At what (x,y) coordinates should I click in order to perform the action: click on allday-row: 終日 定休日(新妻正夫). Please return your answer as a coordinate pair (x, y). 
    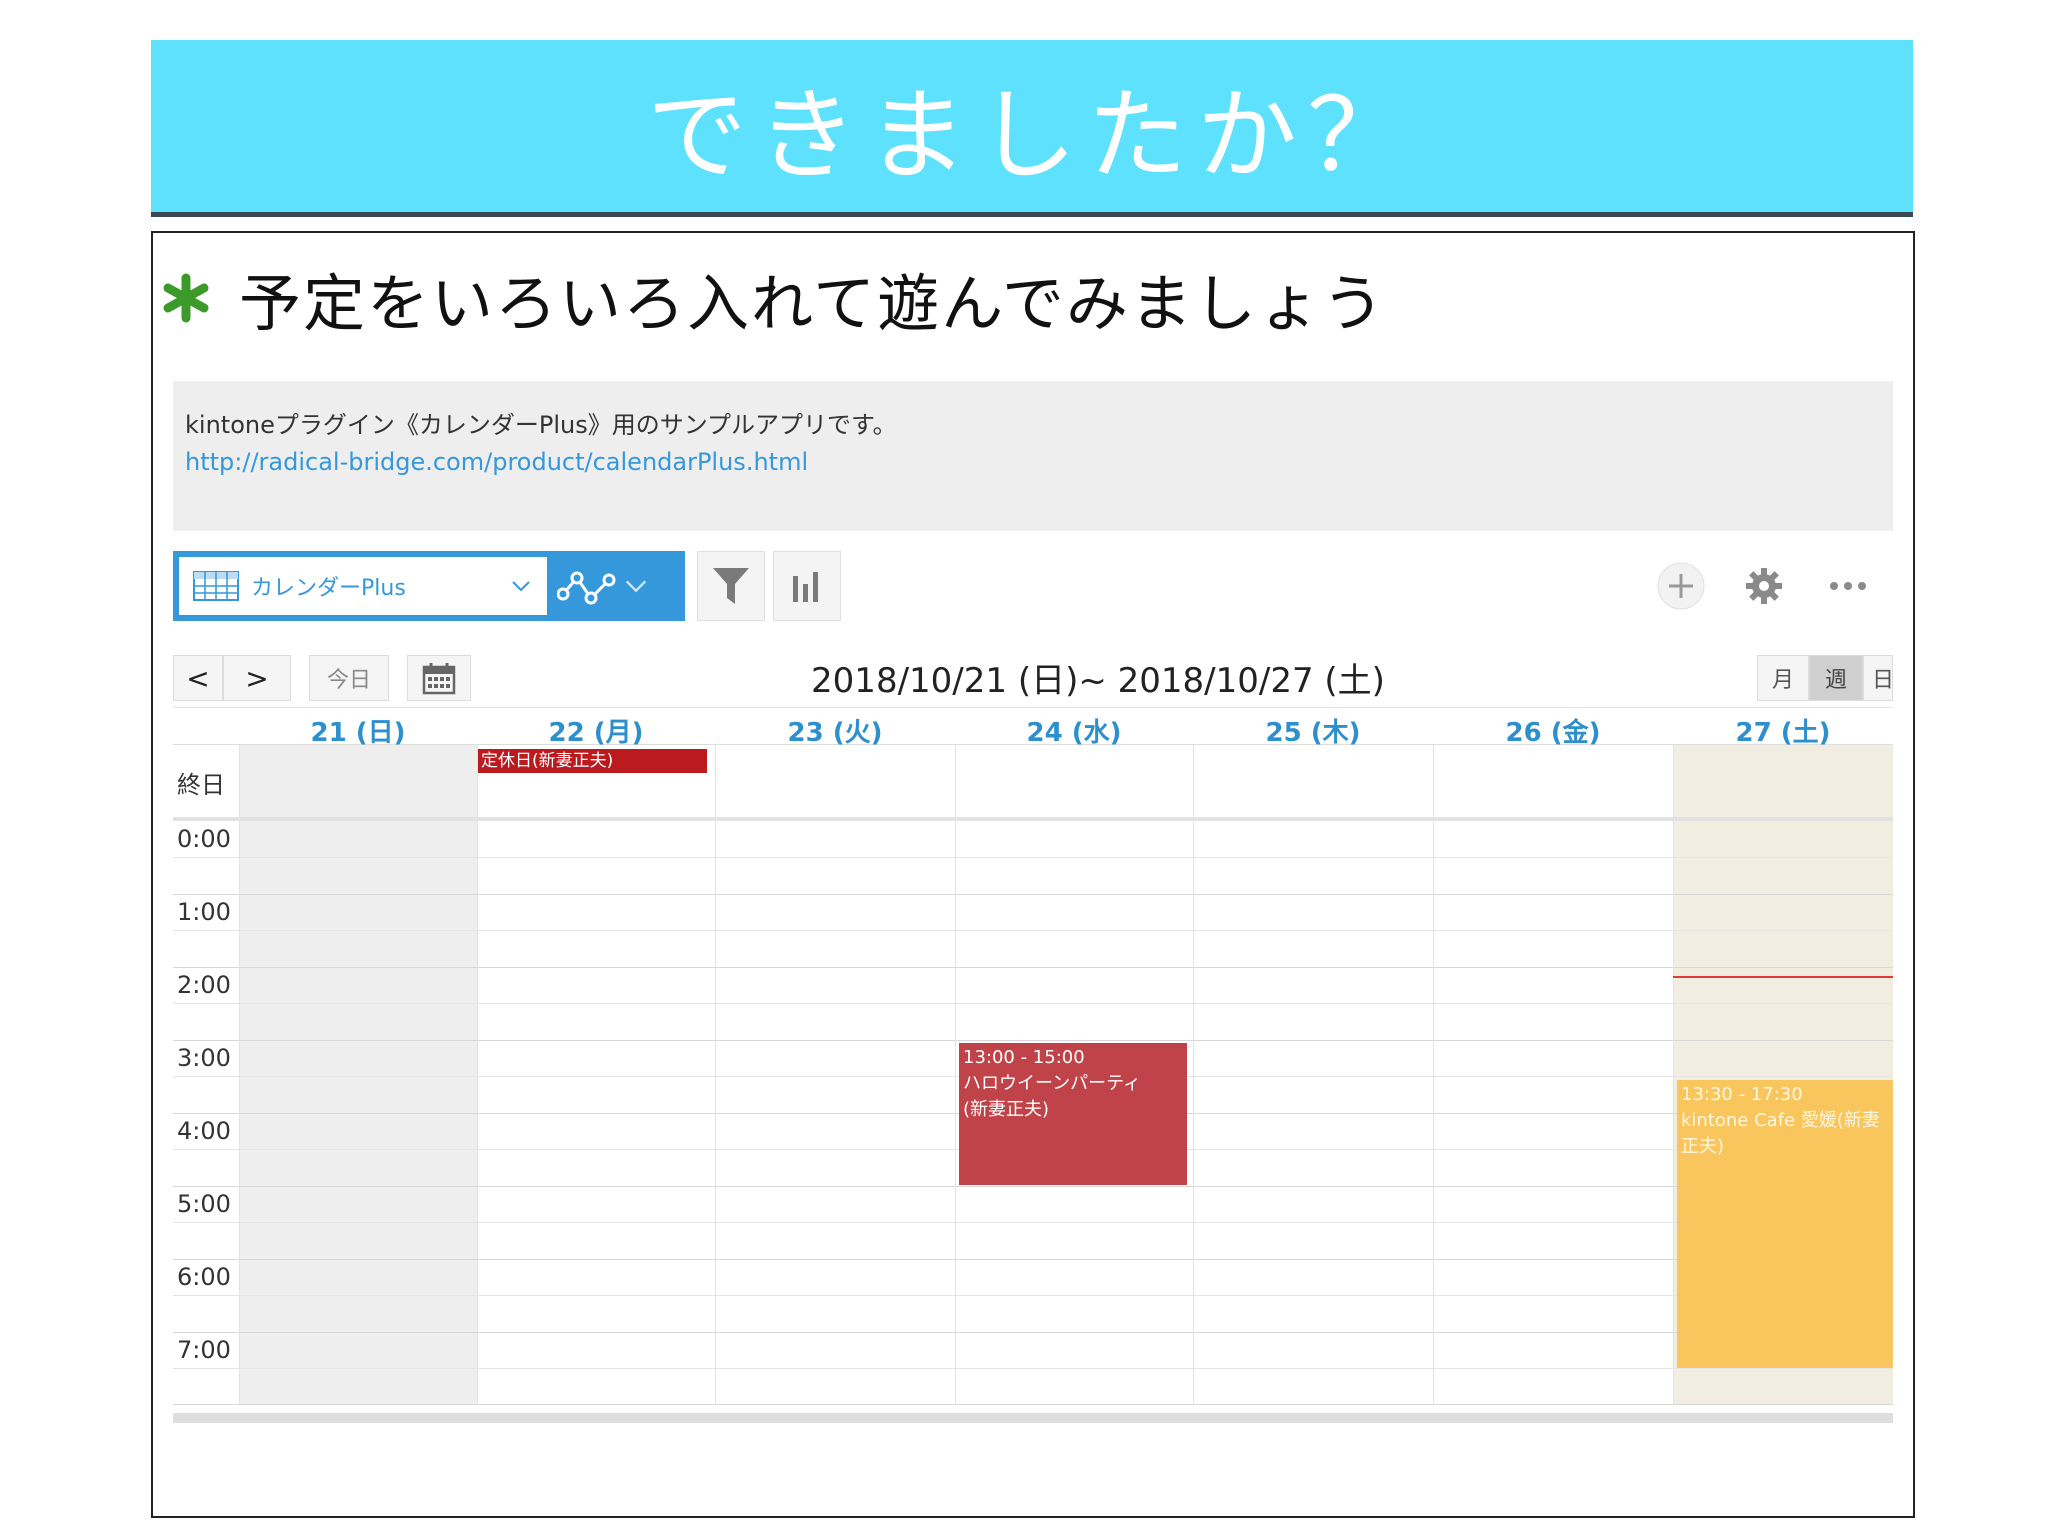
    Looking at the image, I should click on (1033, 783).